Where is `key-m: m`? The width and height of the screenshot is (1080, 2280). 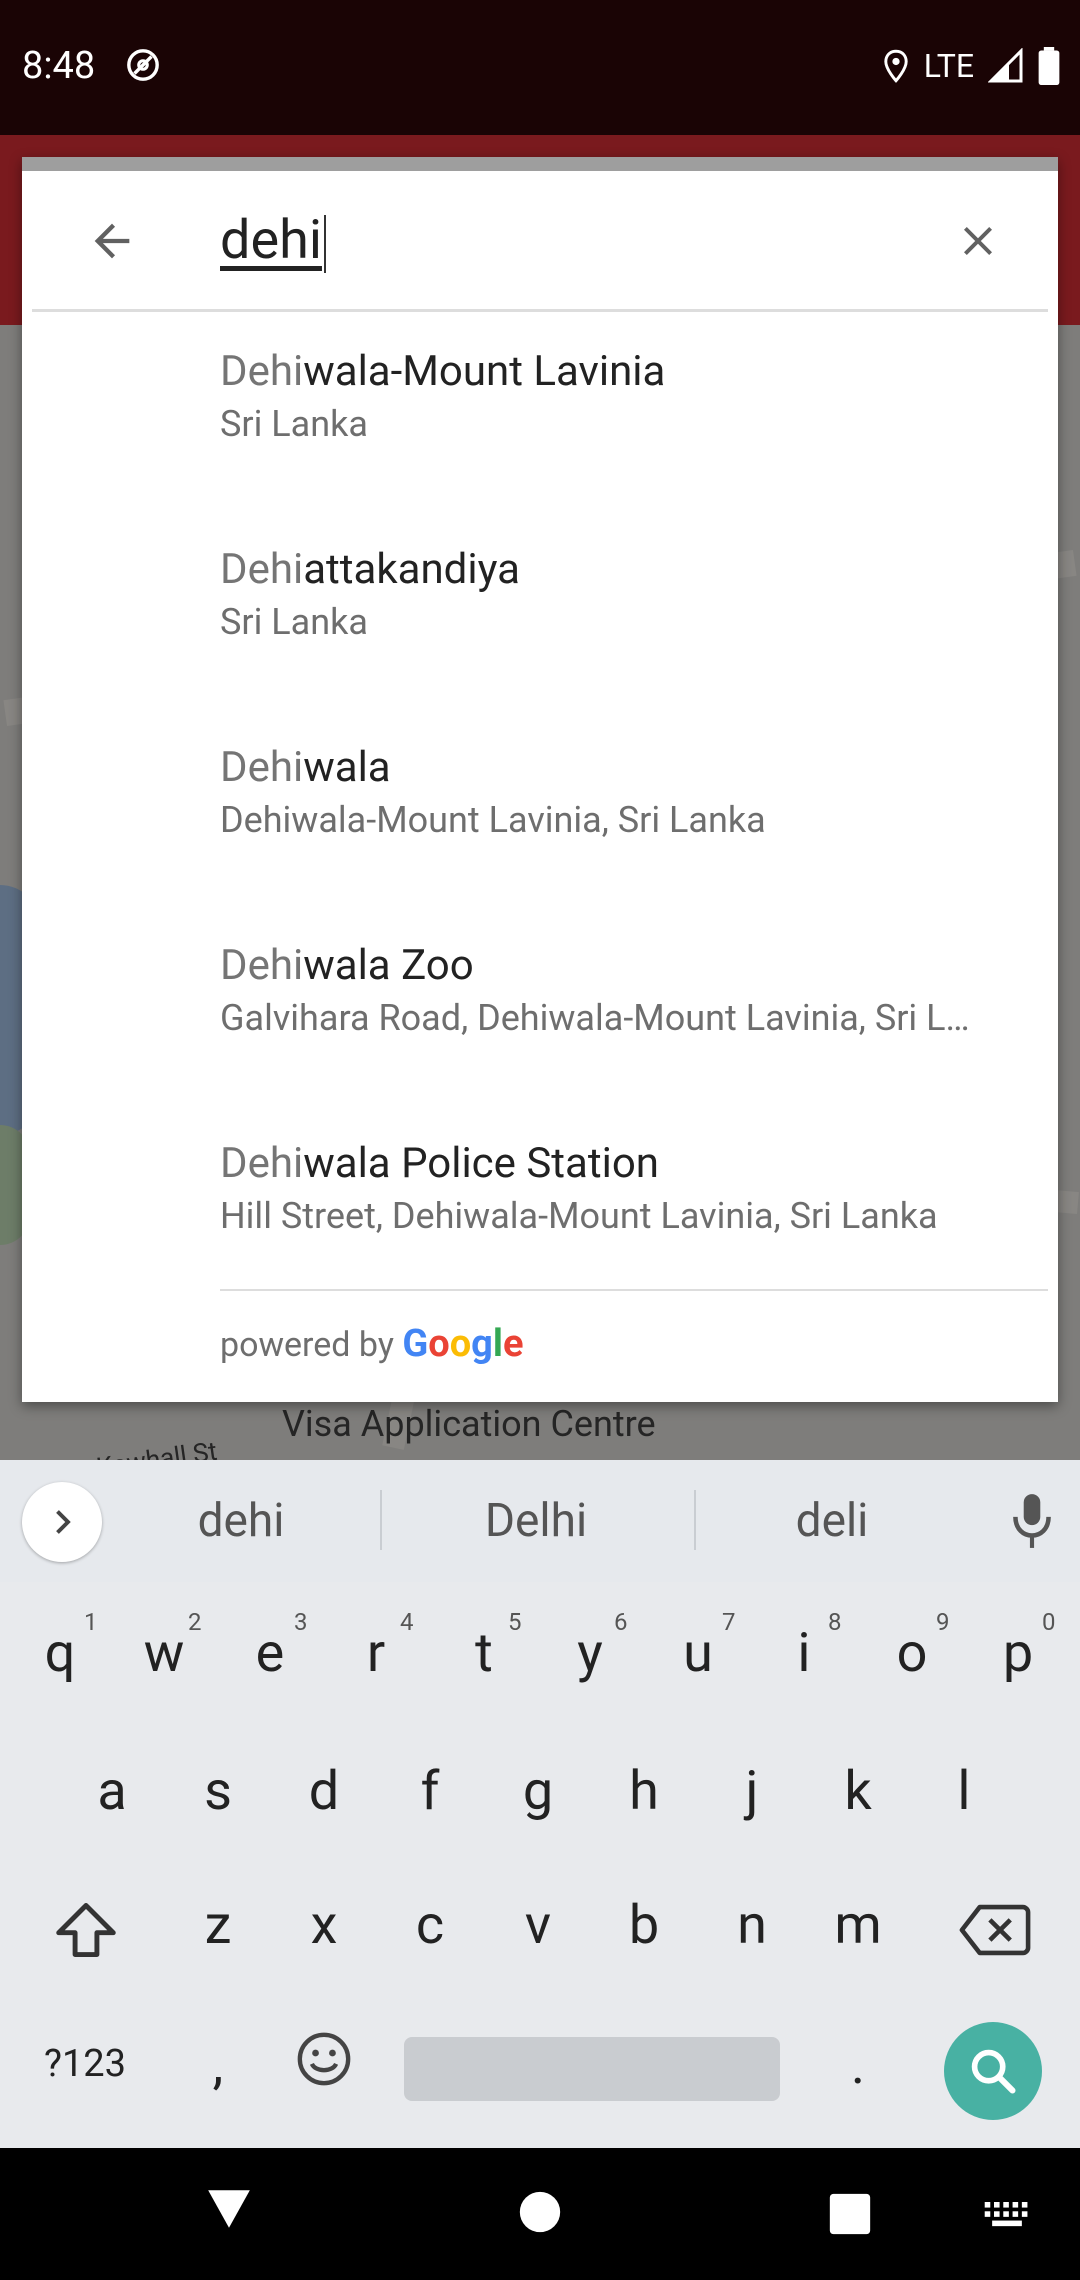 key-m: m is located at coordinates (858, 1925).